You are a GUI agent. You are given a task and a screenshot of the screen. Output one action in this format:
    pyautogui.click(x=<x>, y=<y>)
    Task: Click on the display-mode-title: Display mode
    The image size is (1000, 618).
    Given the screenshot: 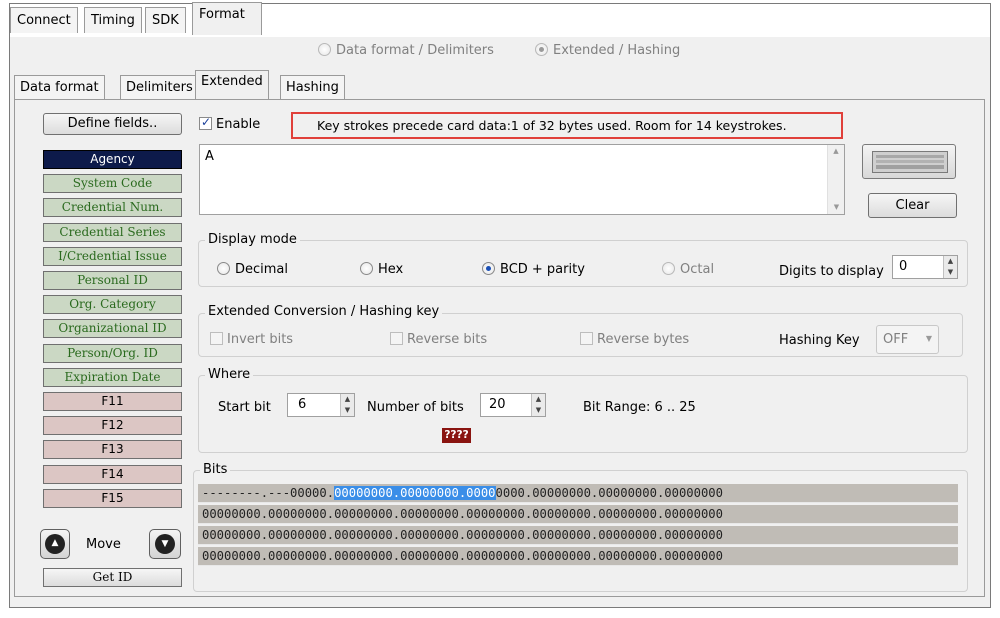 What is the action you would take?
    pyautogui.click(x=252, y=239)
    